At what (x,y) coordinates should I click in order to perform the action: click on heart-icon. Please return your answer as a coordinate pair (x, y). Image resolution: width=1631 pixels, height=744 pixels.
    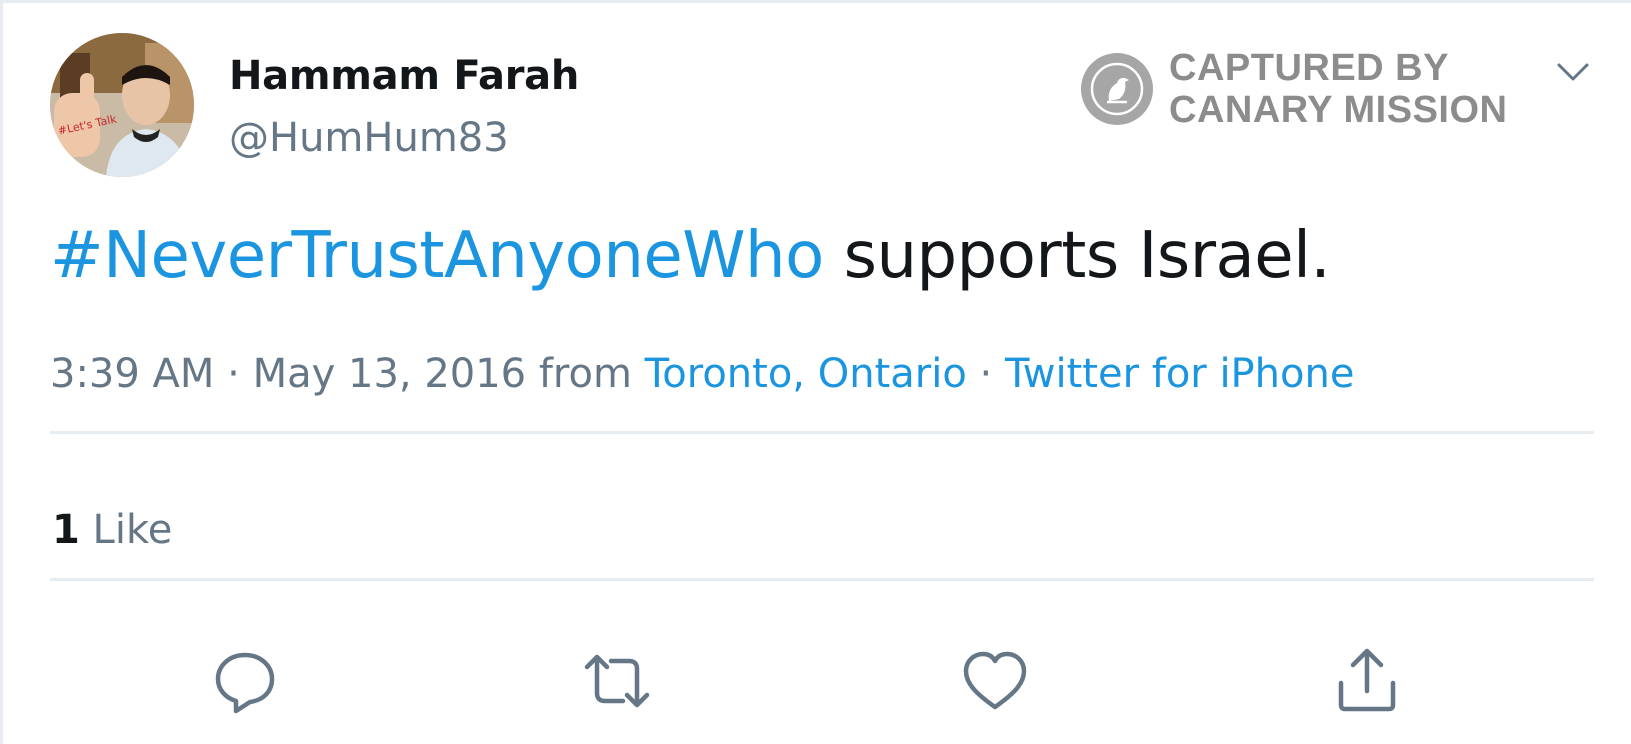
    Looking at the image, I should click on (995, 680).